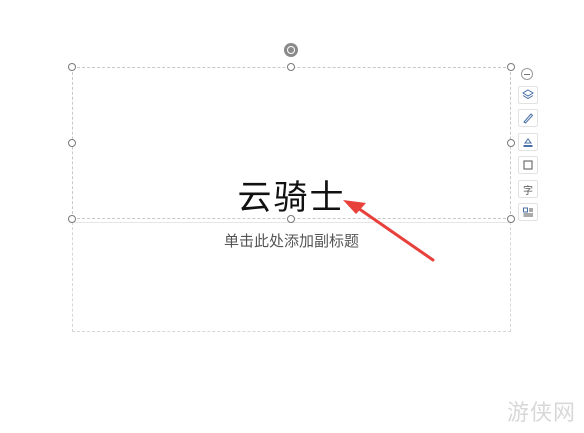  I want to click on slide-subtitle: 单击此处添加副标题, so click(291, 240).